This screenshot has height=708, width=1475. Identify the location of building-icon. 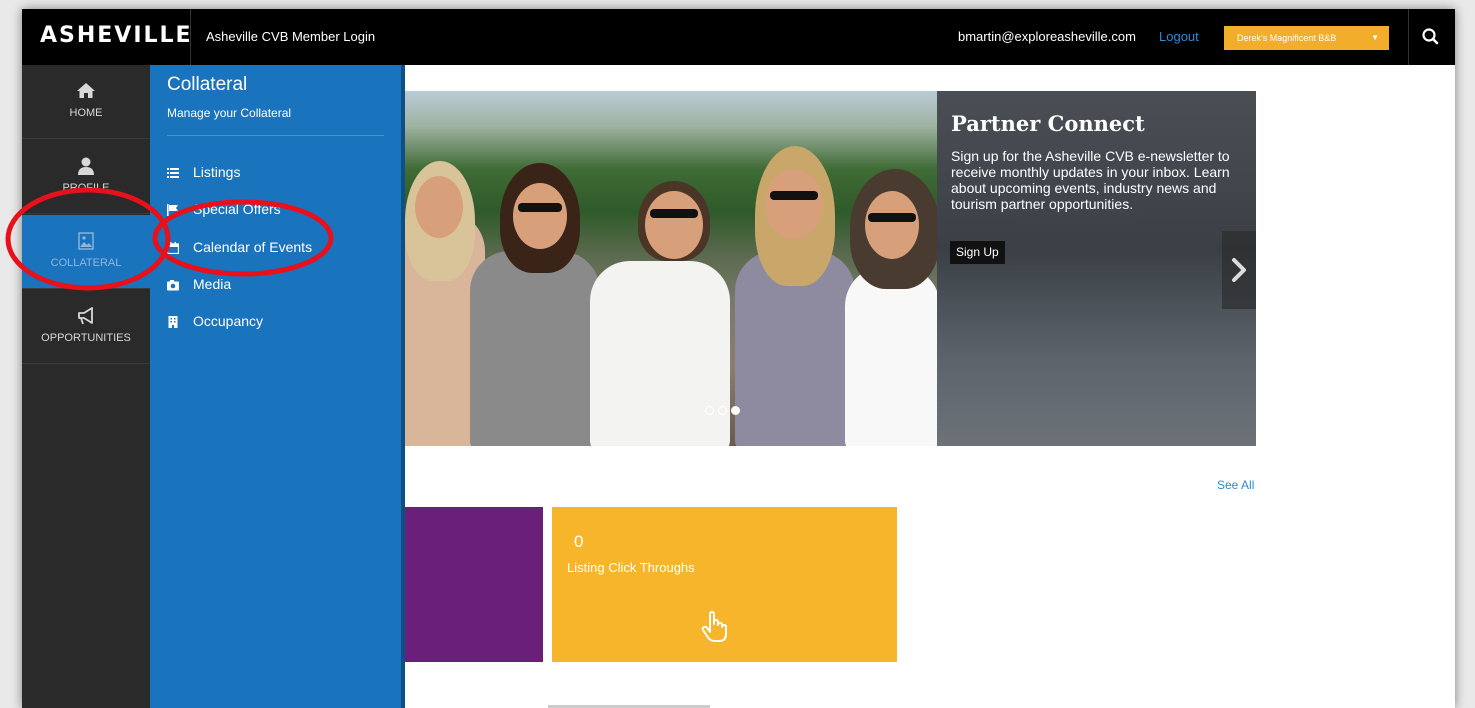
(173, 322).